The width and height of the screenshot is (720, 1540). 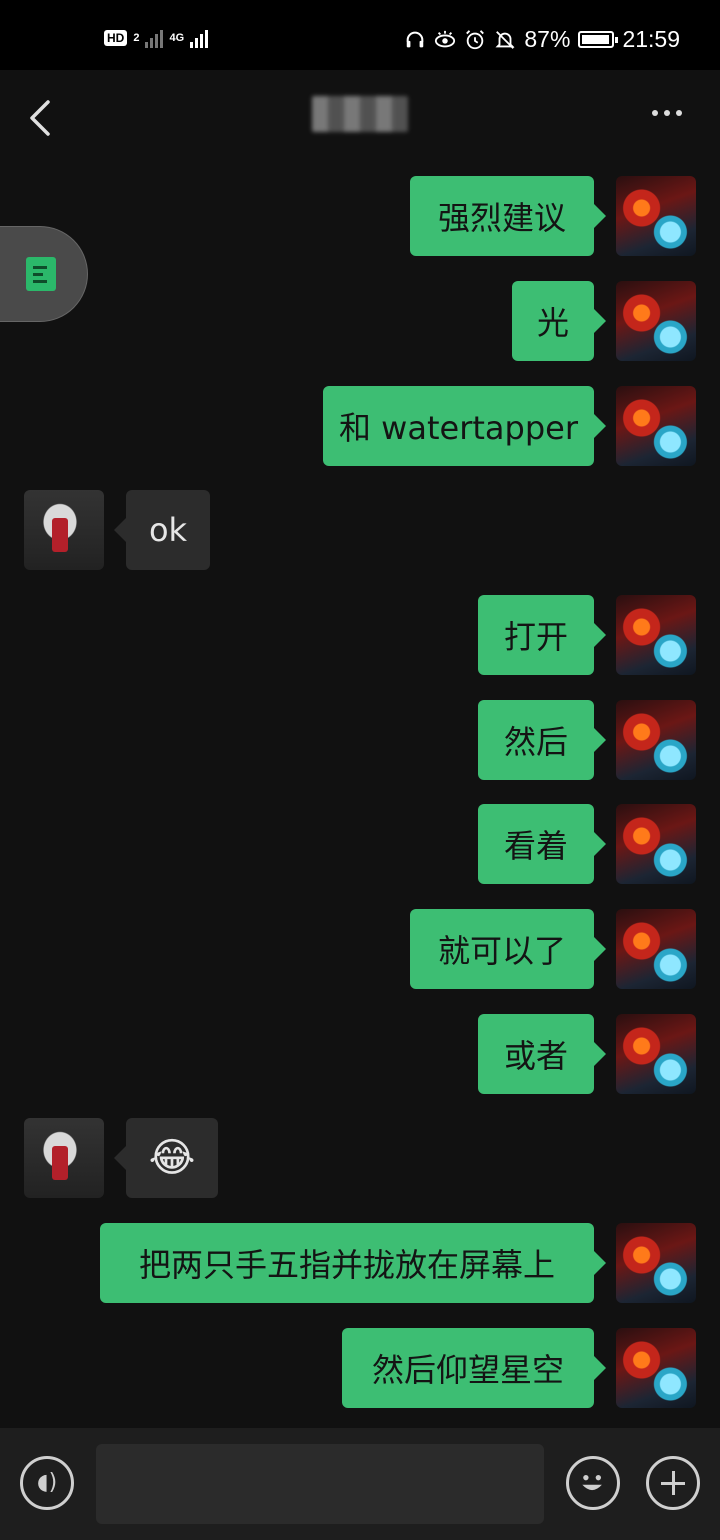 I want to click on received-message-bubble: ok, so click(x=162, y=530).